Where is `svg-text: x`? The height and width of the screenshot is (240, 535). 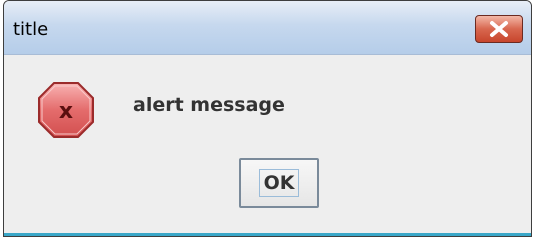 svg-text: x is located at coordinates (66, 111).